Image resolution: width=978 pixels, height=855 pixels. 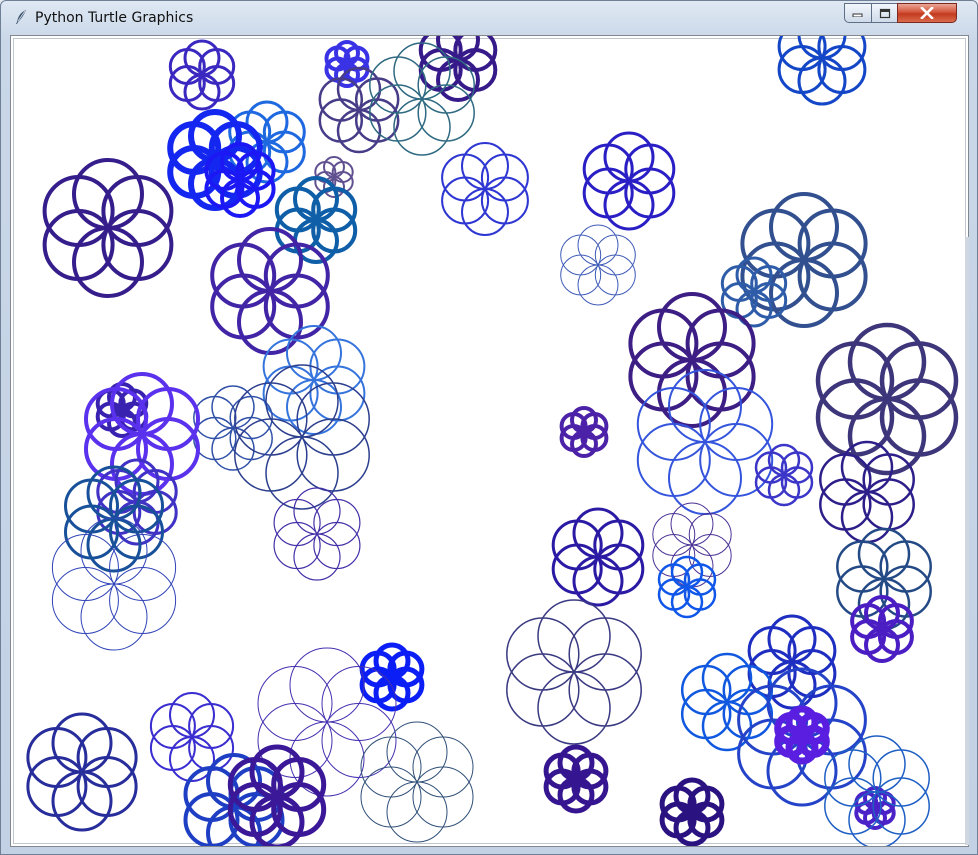 I want to click on window-edge, so click(x=967, y=541).